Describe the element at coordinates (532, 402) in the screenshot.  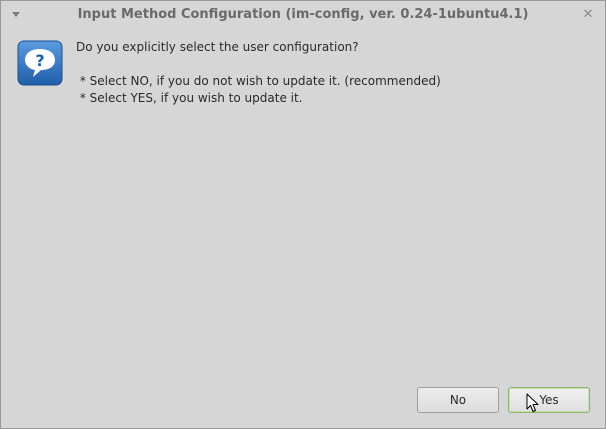
I see `mouse-pointer-icon` at that location.